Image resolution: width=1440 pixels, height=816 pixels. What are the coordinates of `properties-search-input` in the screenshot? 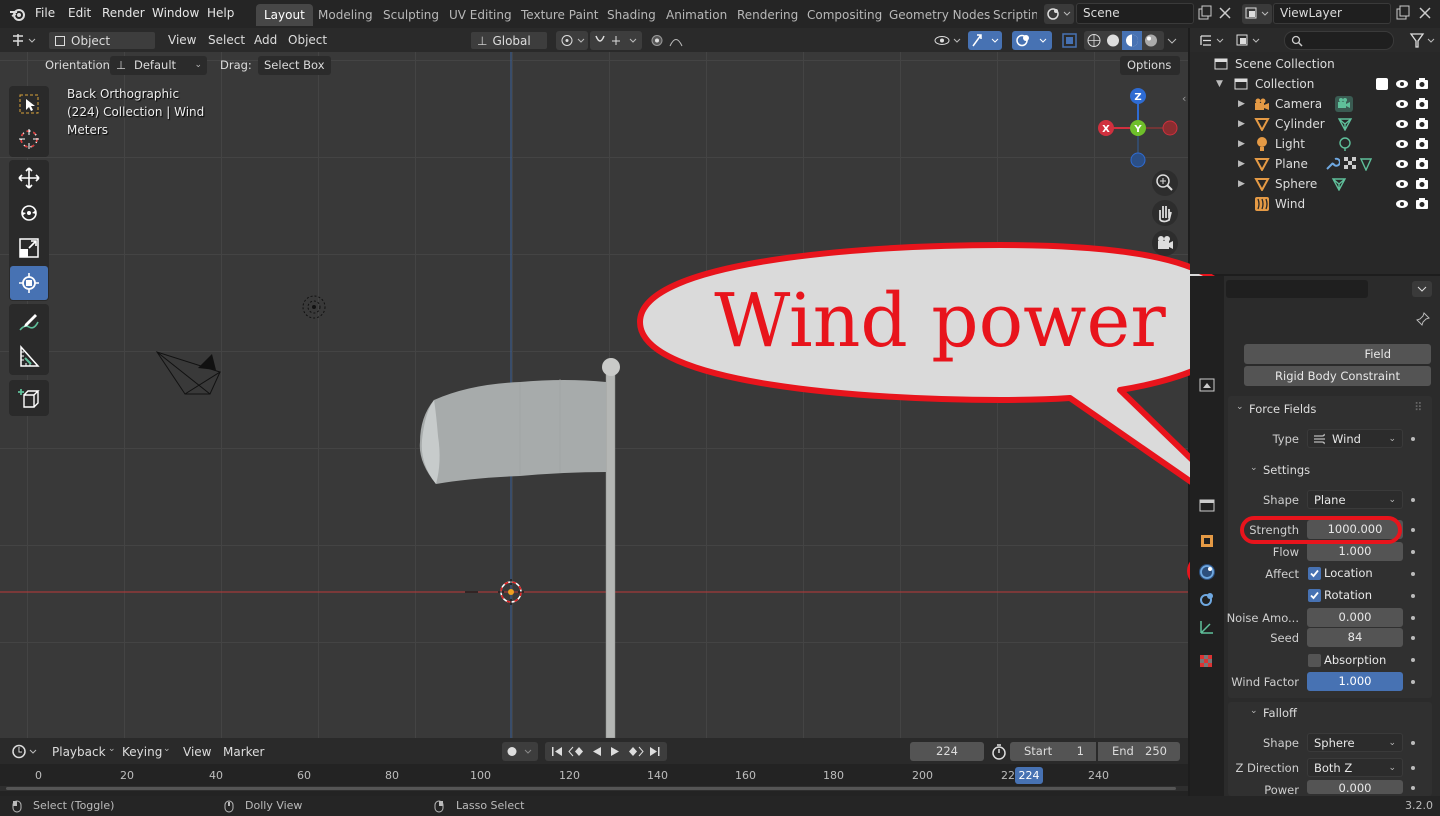 It's located at (1297, 289).